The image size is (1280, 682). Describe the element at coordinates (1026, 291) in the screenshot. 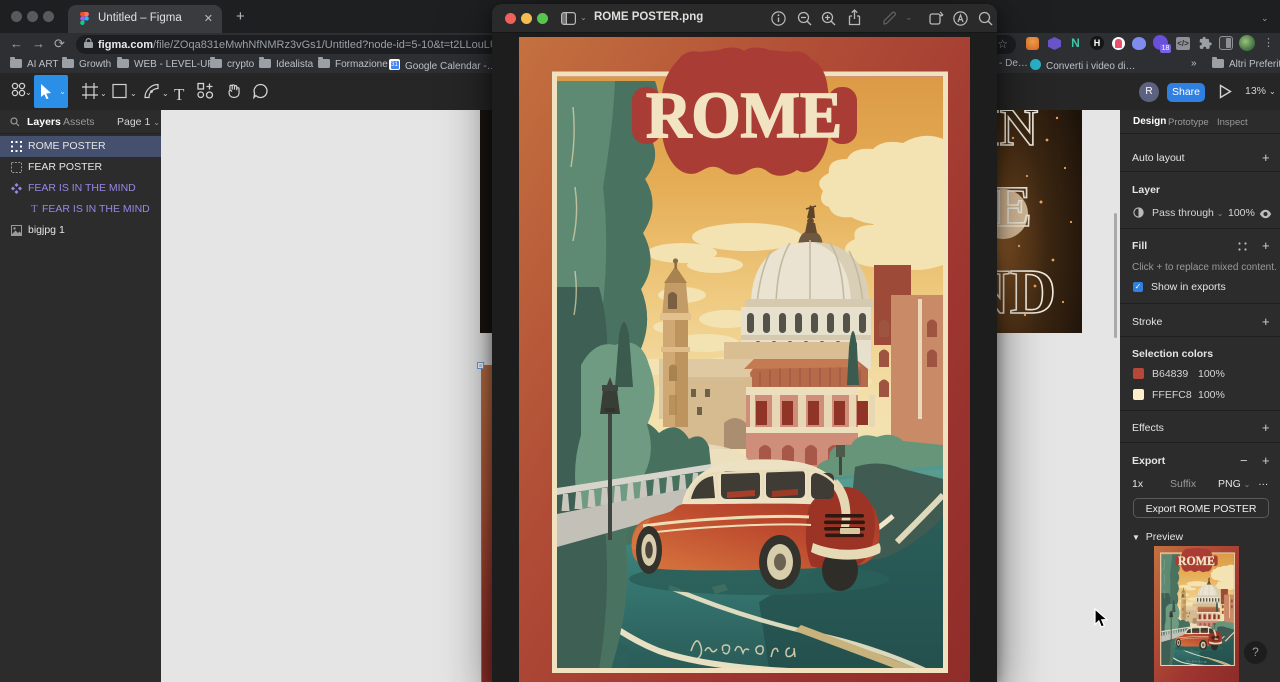

I see `svg-text: MIND` at that location.